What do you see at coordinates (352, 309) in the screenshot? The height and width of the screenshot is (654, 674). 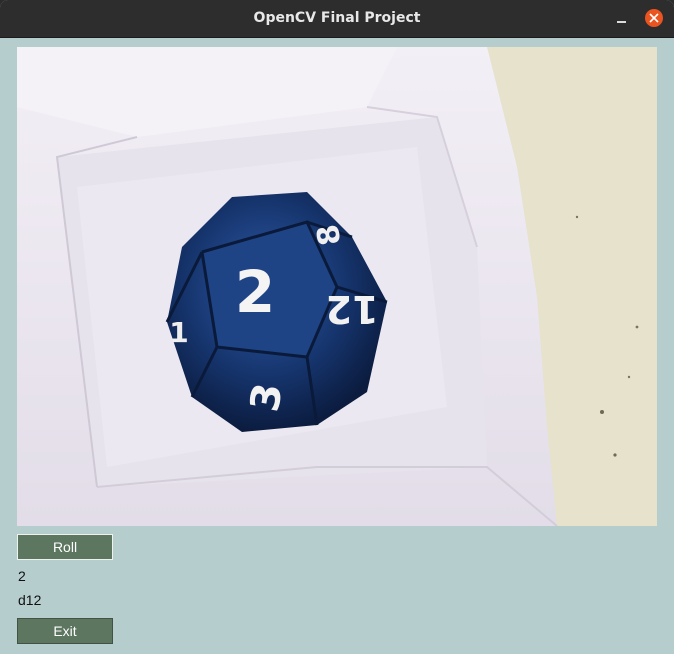 I see `die-face-right: 12` at bounding box center [352, 309].